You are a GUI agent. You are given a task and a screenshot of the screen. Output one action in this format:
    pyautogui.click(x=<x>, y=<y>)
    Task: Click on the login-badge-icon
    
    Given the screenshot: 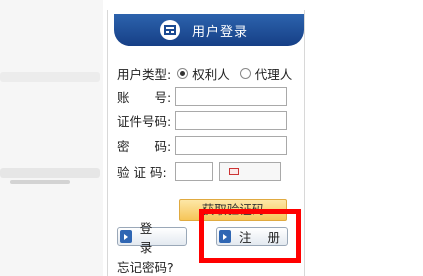 What is the action you would take?
    pyautogui.click(x=170, y=30)
    